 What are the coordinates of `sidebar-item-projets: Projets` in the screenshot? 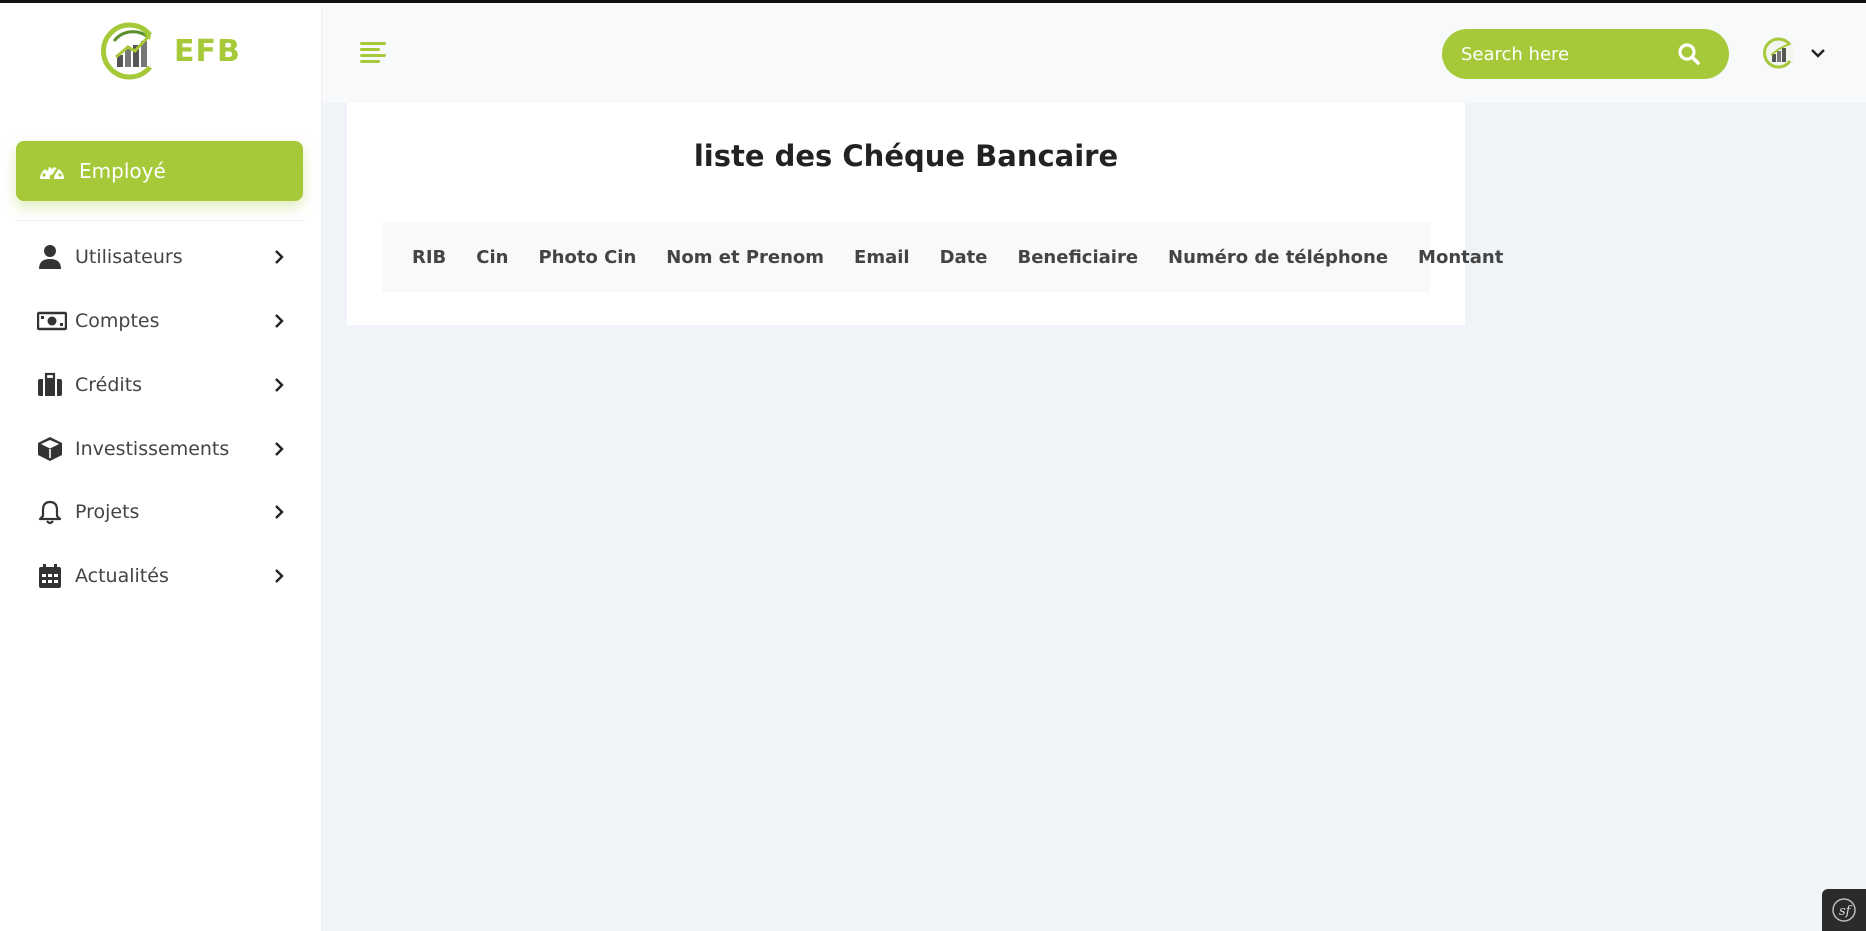 It's located at (161, 512).